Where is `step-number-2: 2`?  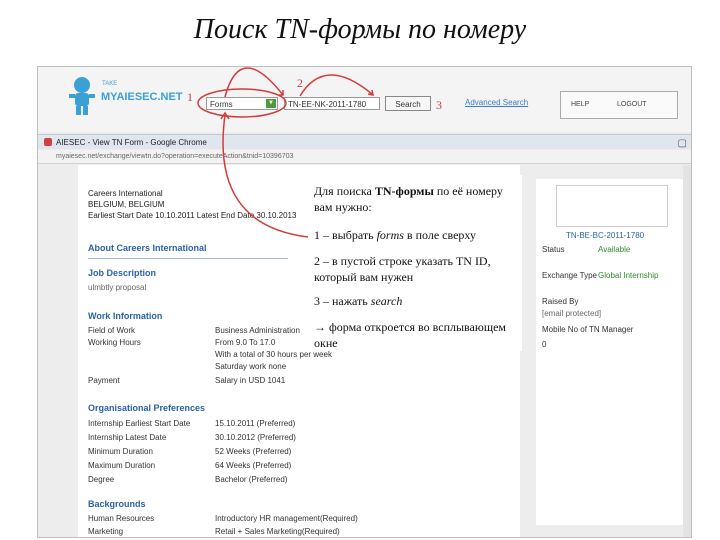 step-number-2: 2 is located at coordinates (300, 83).